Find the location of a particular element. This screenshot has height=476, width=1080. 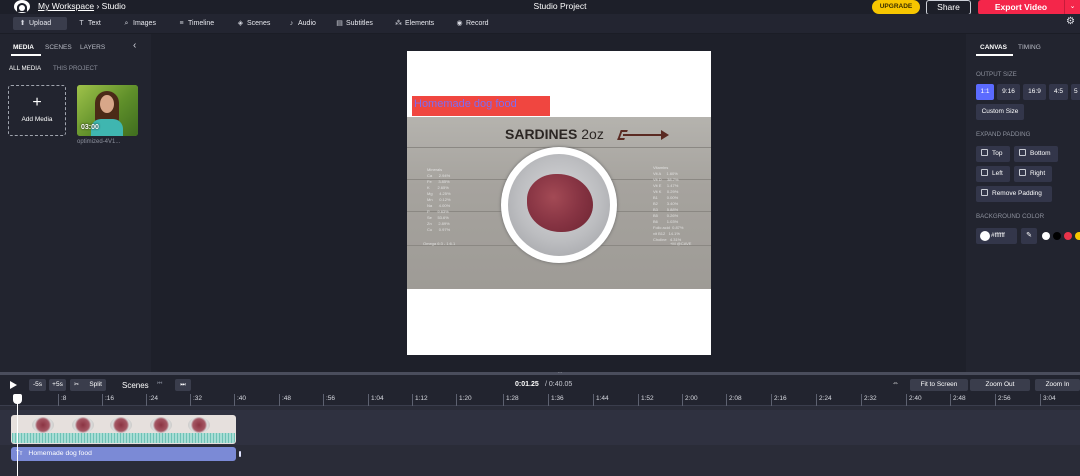

fit-to-screen-icon: ⇔ is located at coordinates (899, 385).